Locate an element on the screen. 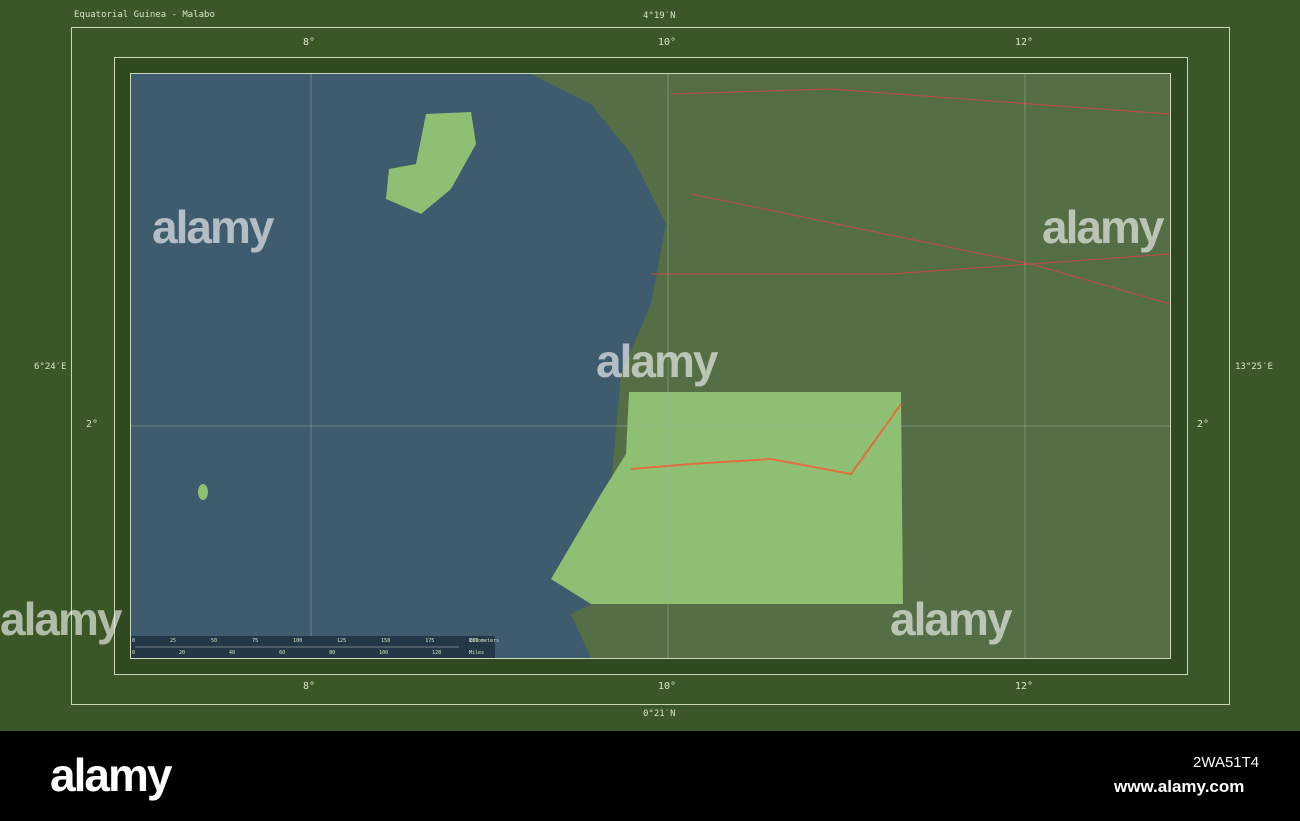 The width and height of the screenshot is (1300, 821). left-longitude: 6°24′E is located at coordinates (50, 367).